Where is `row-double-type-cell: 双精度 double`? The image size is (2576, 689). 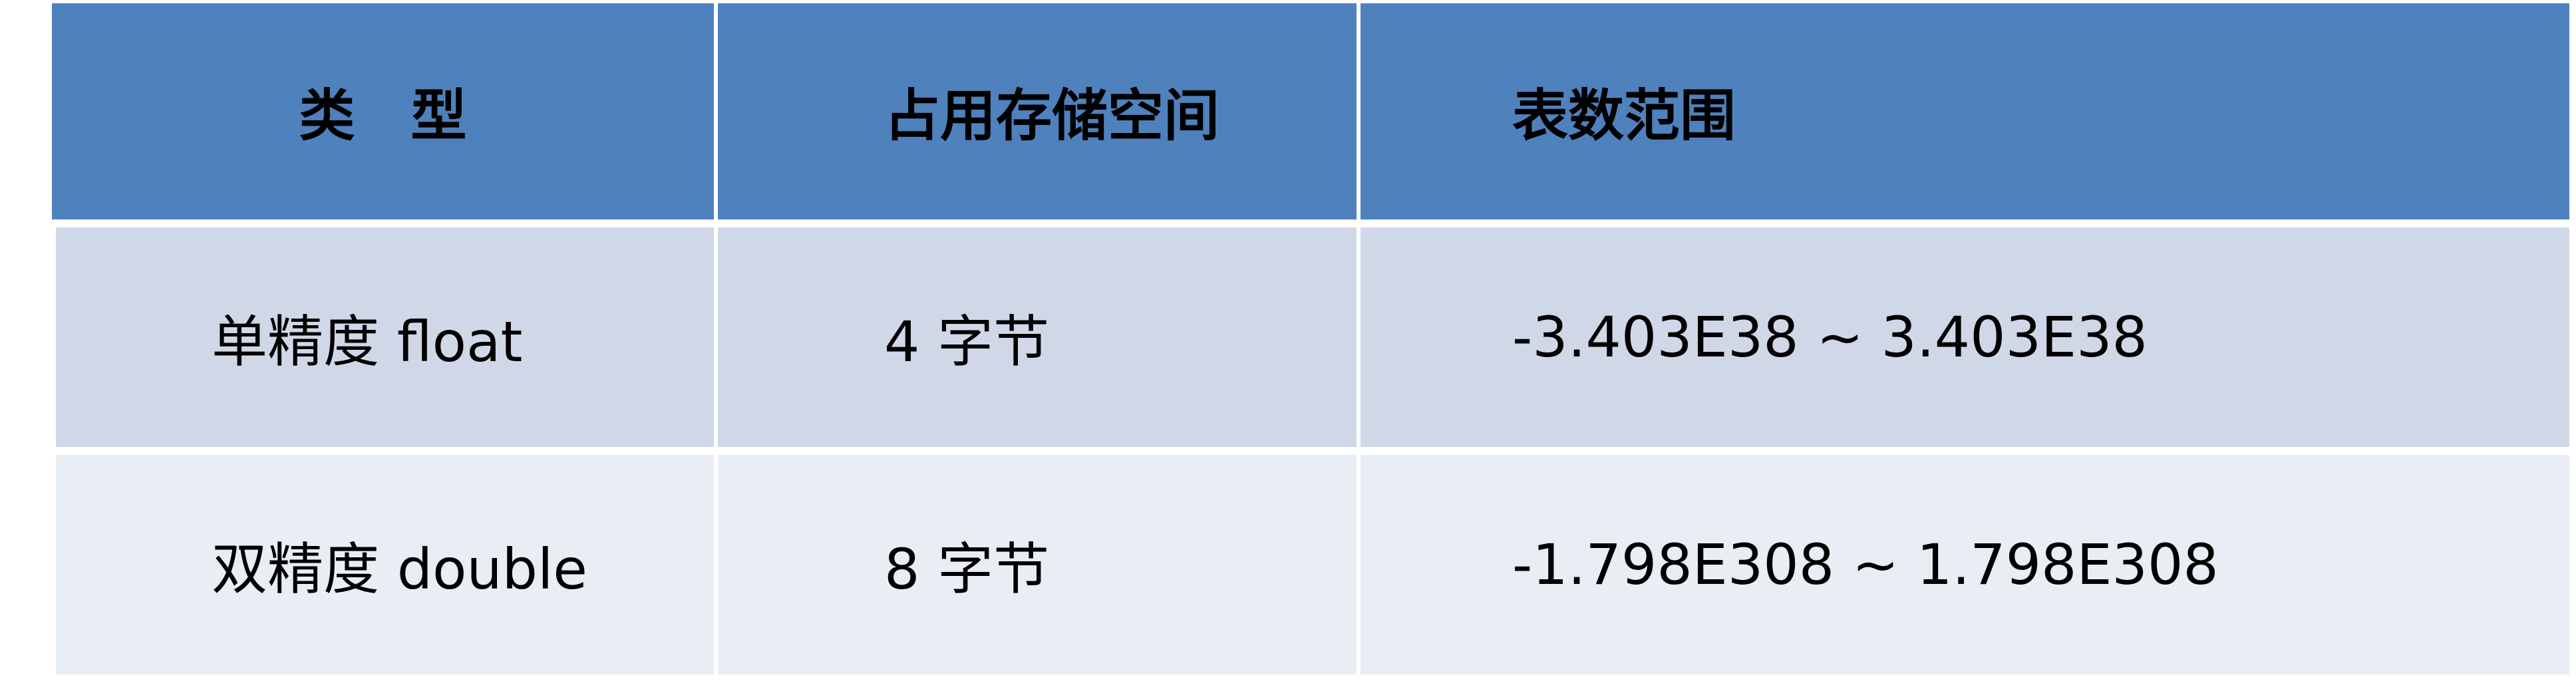 row-double-type-cell: 双精度 double is located at coordinates (383, 564).